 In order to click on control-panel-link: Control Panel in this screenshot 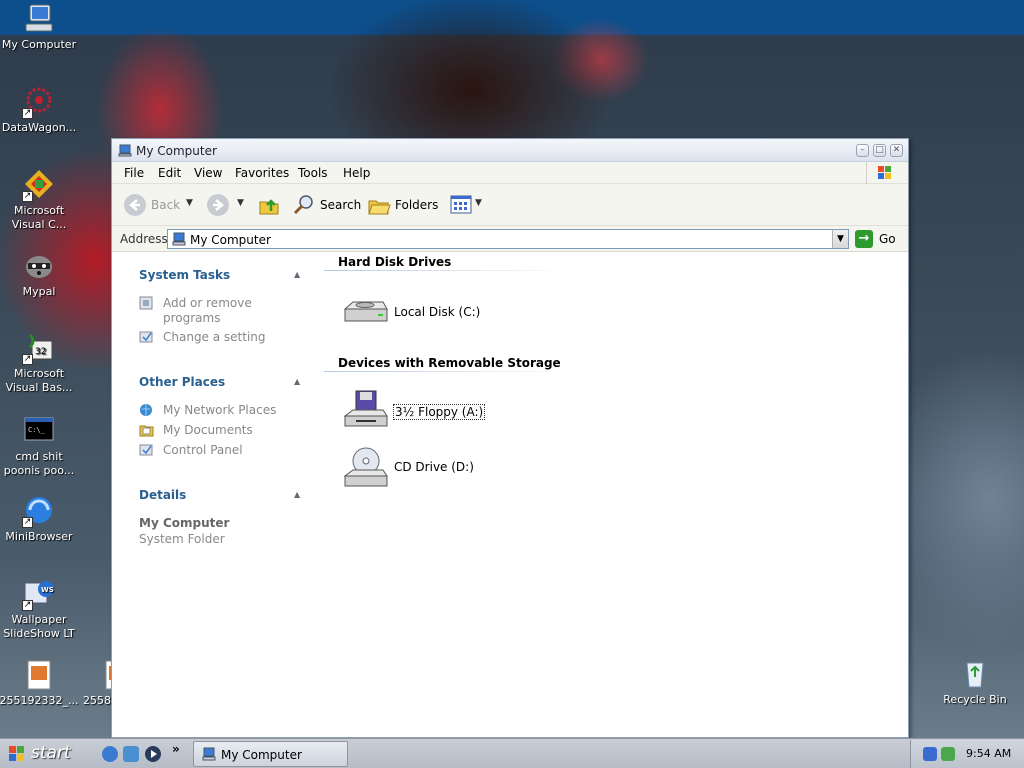, I will do `click(191, 450)`.